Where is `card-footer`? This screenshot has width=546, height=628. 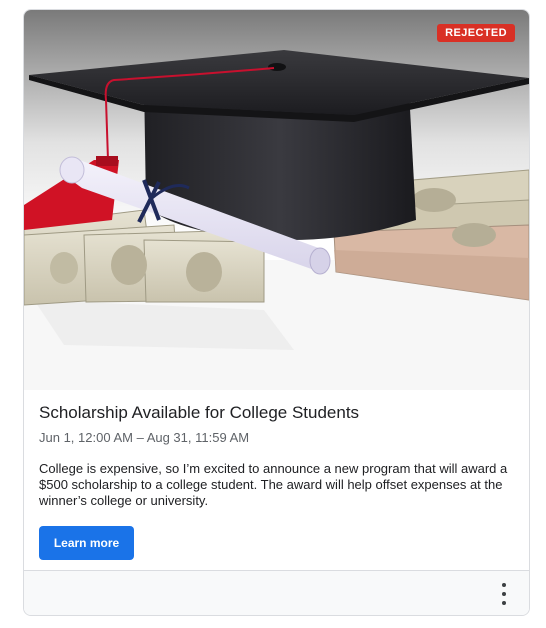 card-footer is located at coordinates (276, 592).